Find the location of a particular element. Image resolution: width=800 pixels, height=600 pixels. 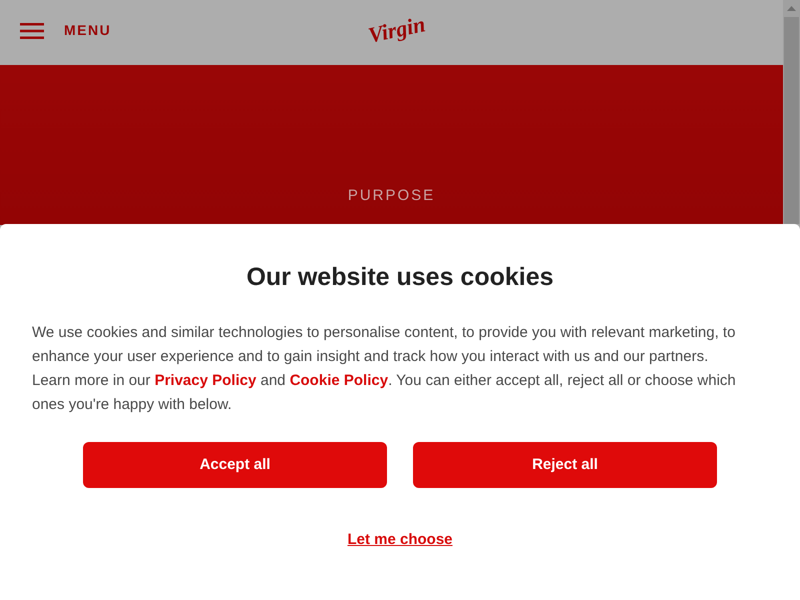

reject-all-button: Reject all is located at coordinates (565, 465).